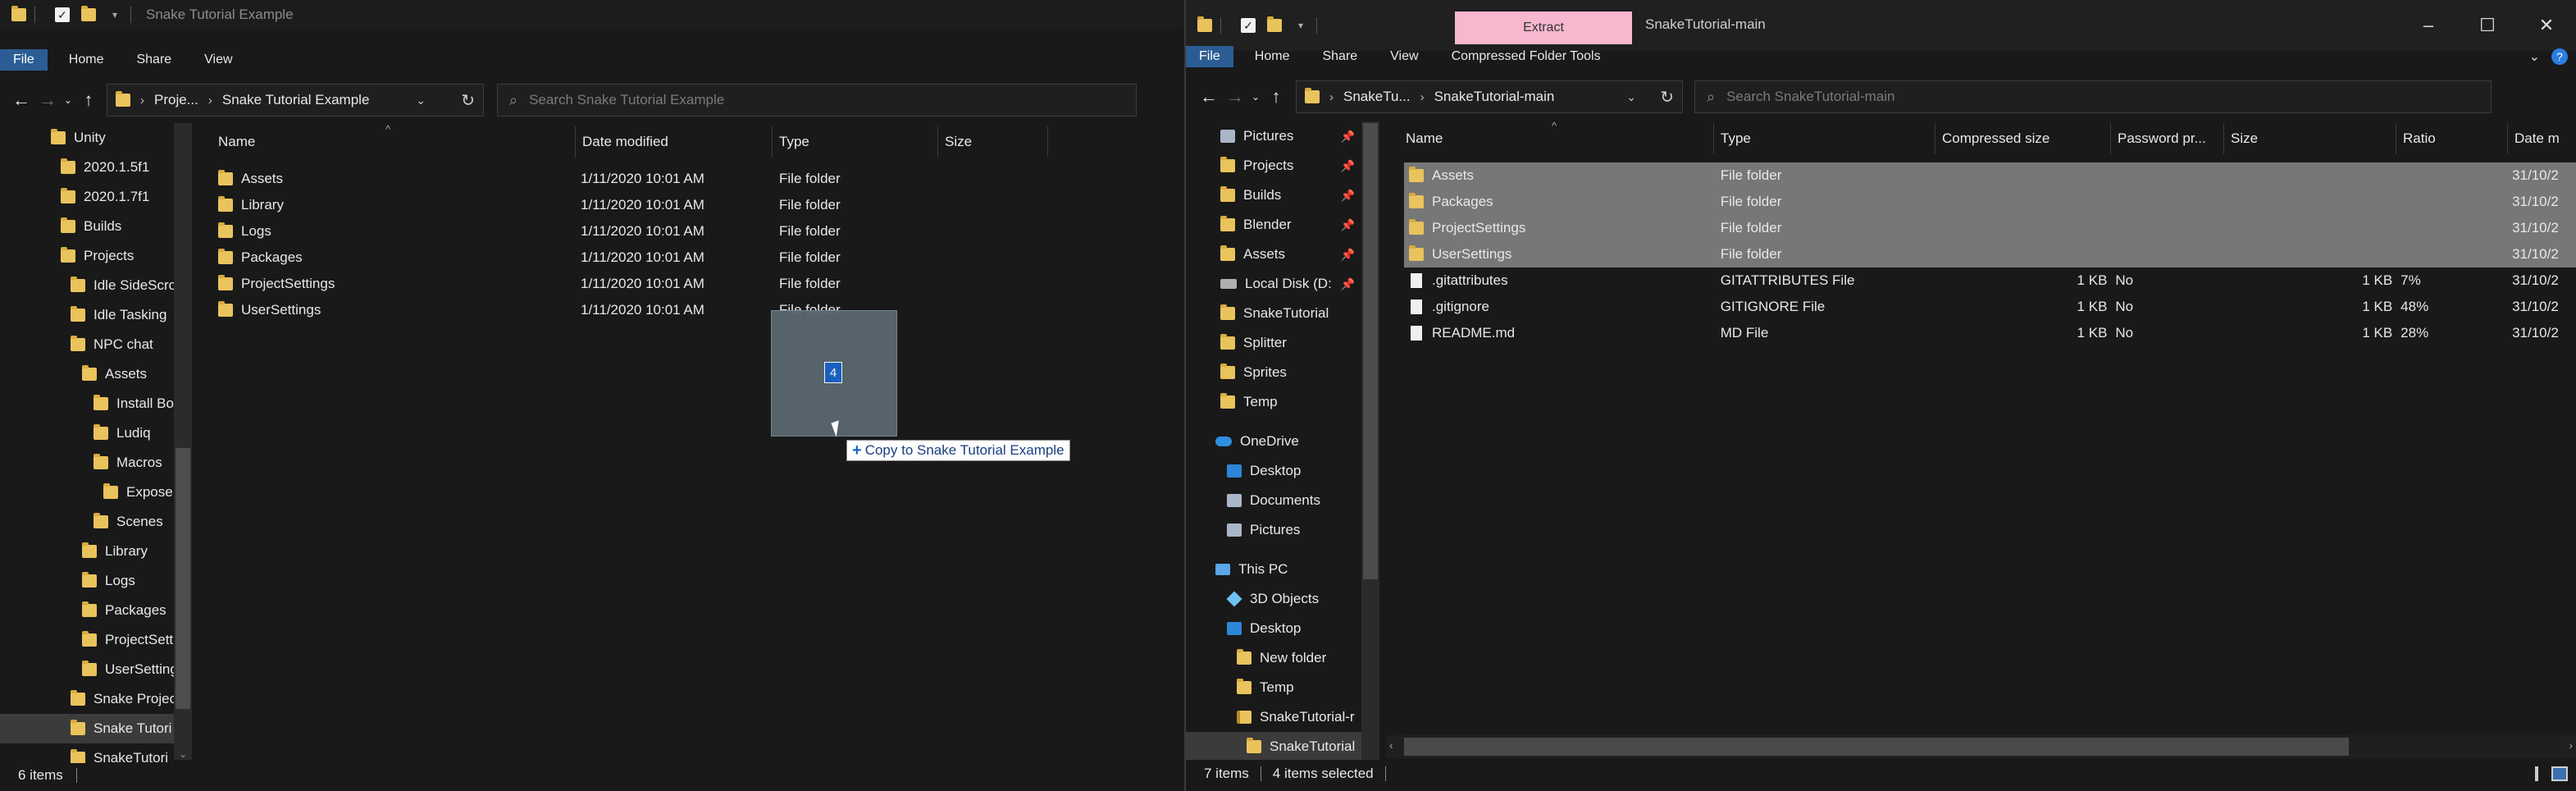 The width and height of the screenshot is (2576, 791). Describe the element at coordinates (87, 344) in the screenshot. I see `nav-item: NPC chat` at that location.